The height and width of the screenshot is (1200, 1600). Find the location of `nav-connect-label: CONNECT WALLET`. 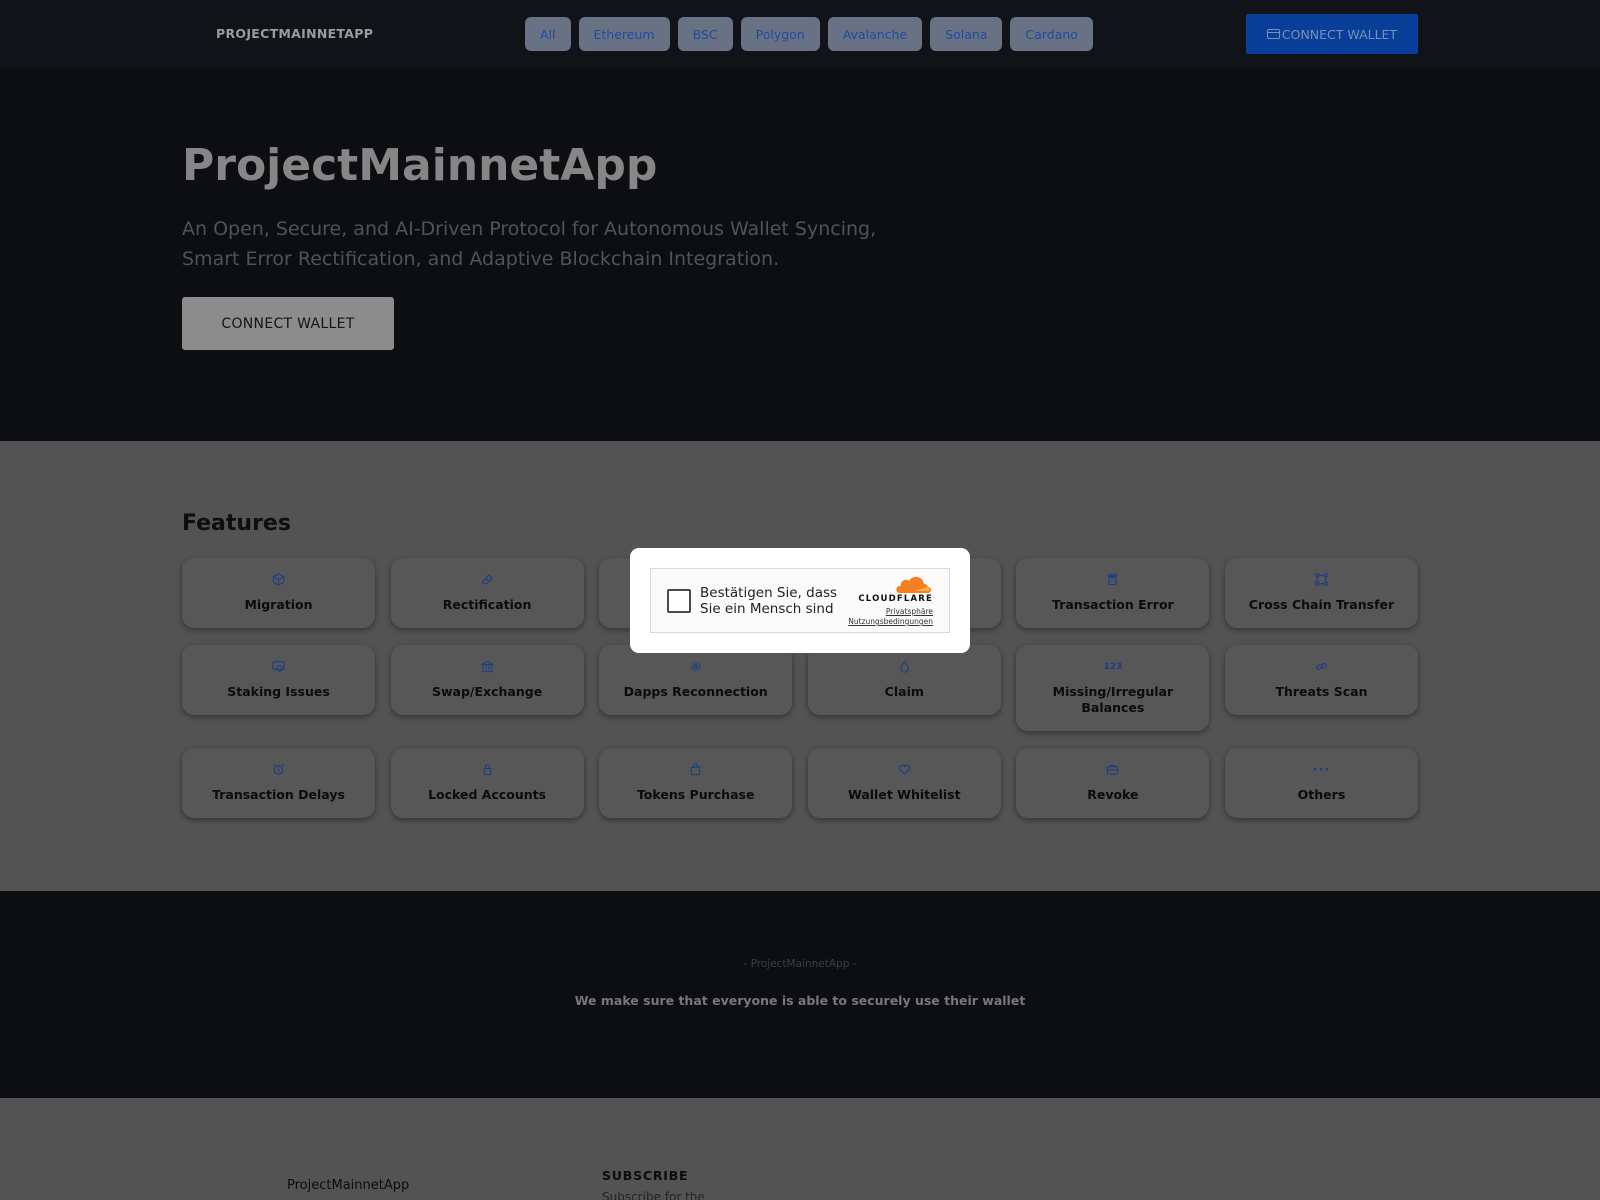

nav-connect-label: CONNECT WALLET is located at coordinates (1339, 34).